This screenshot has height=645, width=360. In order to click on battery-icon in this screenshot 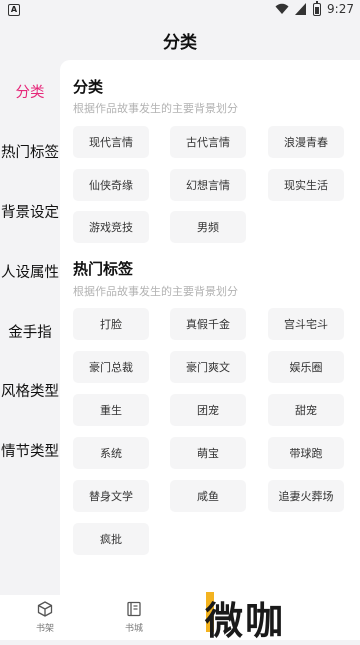, I will do `click(317, 8)`.